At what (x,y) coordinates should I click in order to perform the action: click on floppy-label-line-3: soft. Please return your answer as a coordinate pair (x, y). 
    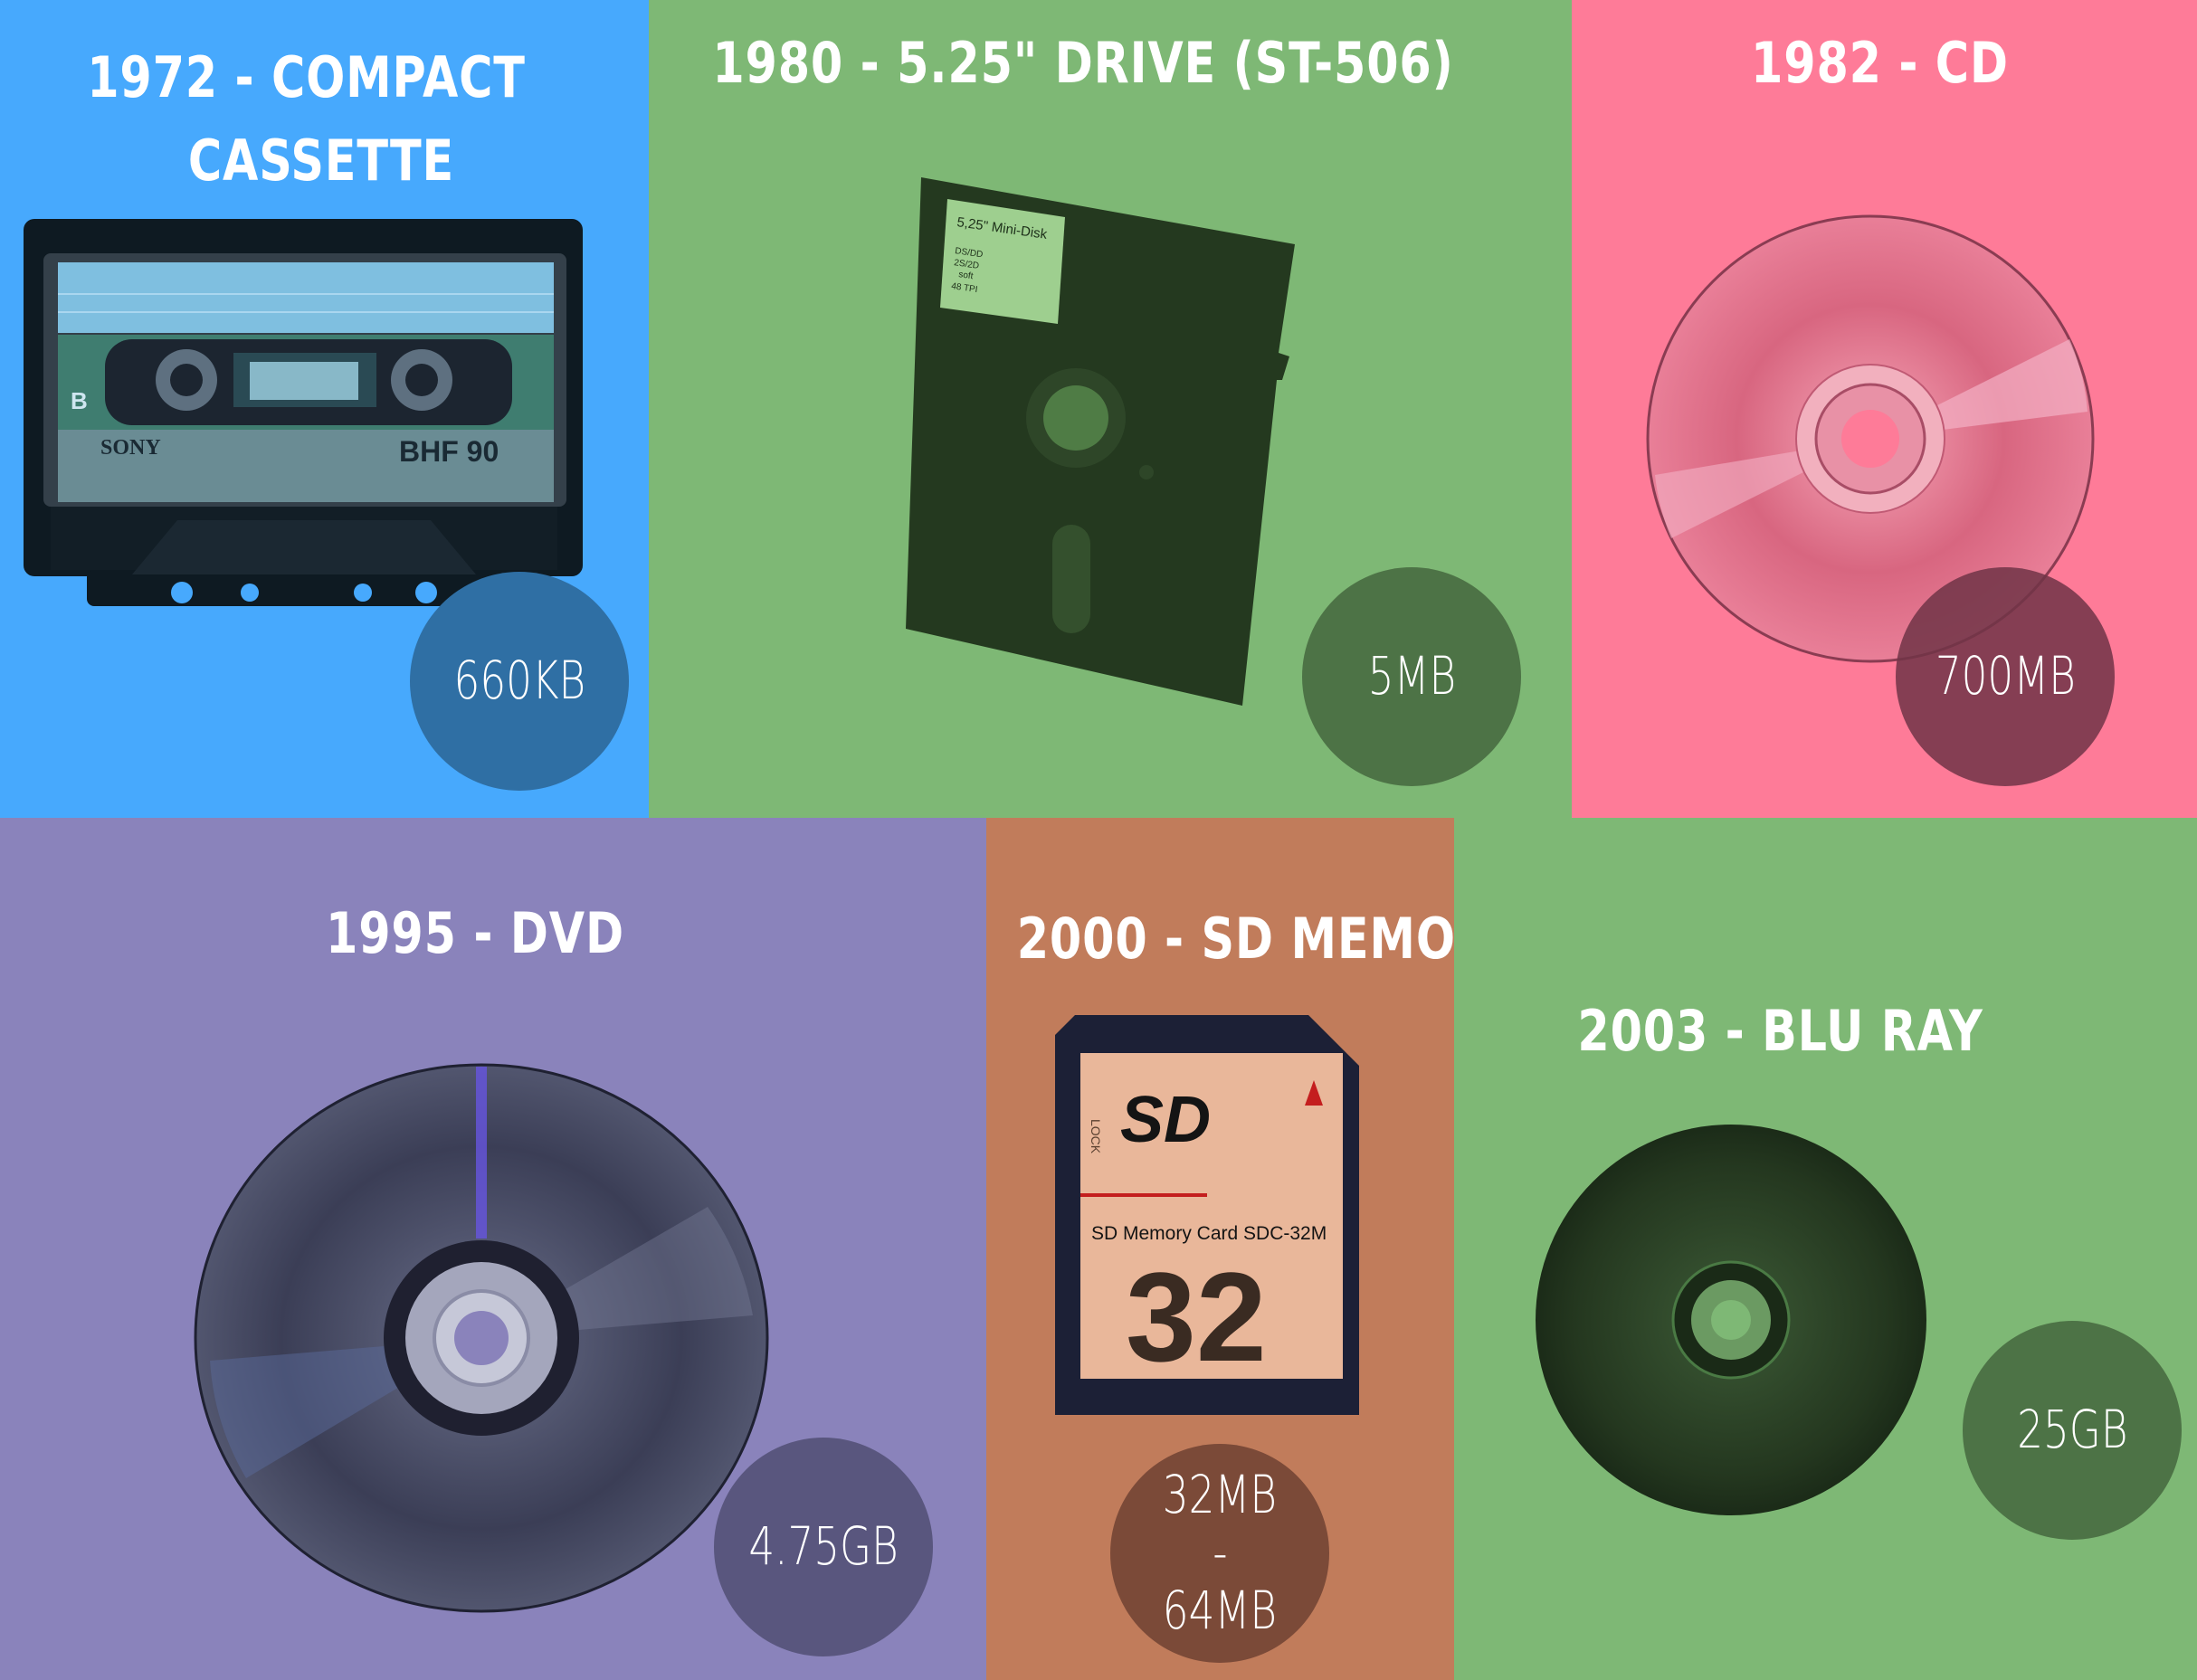
    Looking at the image, I should click on (966, 275).